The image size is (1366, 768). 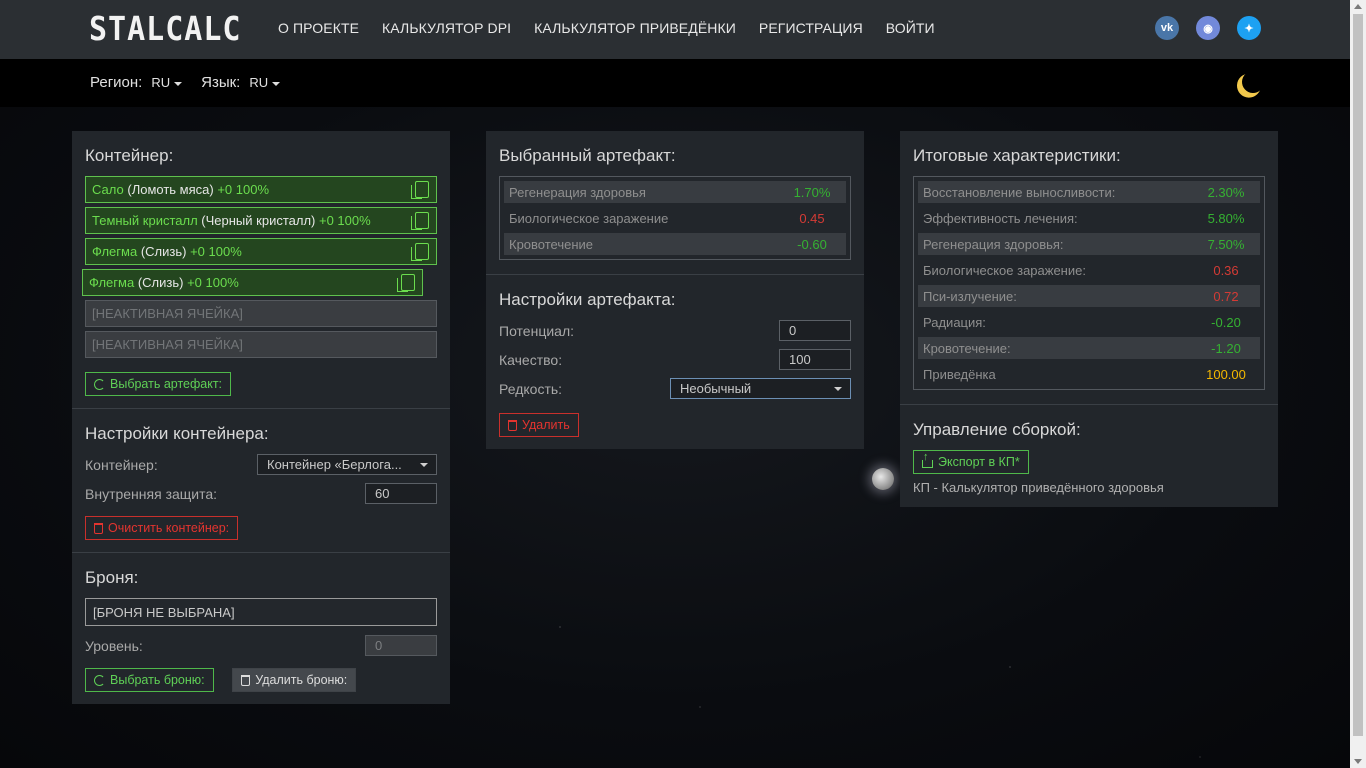 I want to click on armor-field: [БРОНЯ НЕ ВЫБРАНА], so click(x=261, y=612).